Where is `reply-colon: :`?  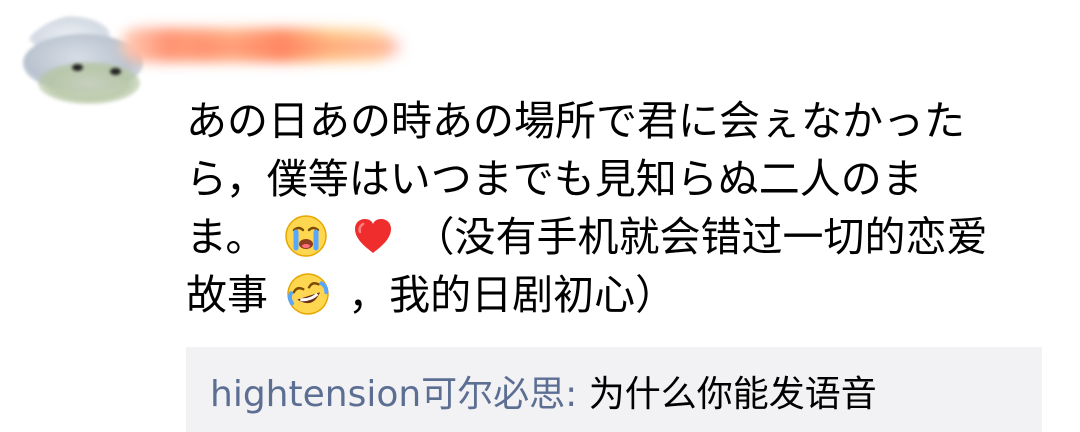
reply-colon: : is located at coordinates (571, 394).